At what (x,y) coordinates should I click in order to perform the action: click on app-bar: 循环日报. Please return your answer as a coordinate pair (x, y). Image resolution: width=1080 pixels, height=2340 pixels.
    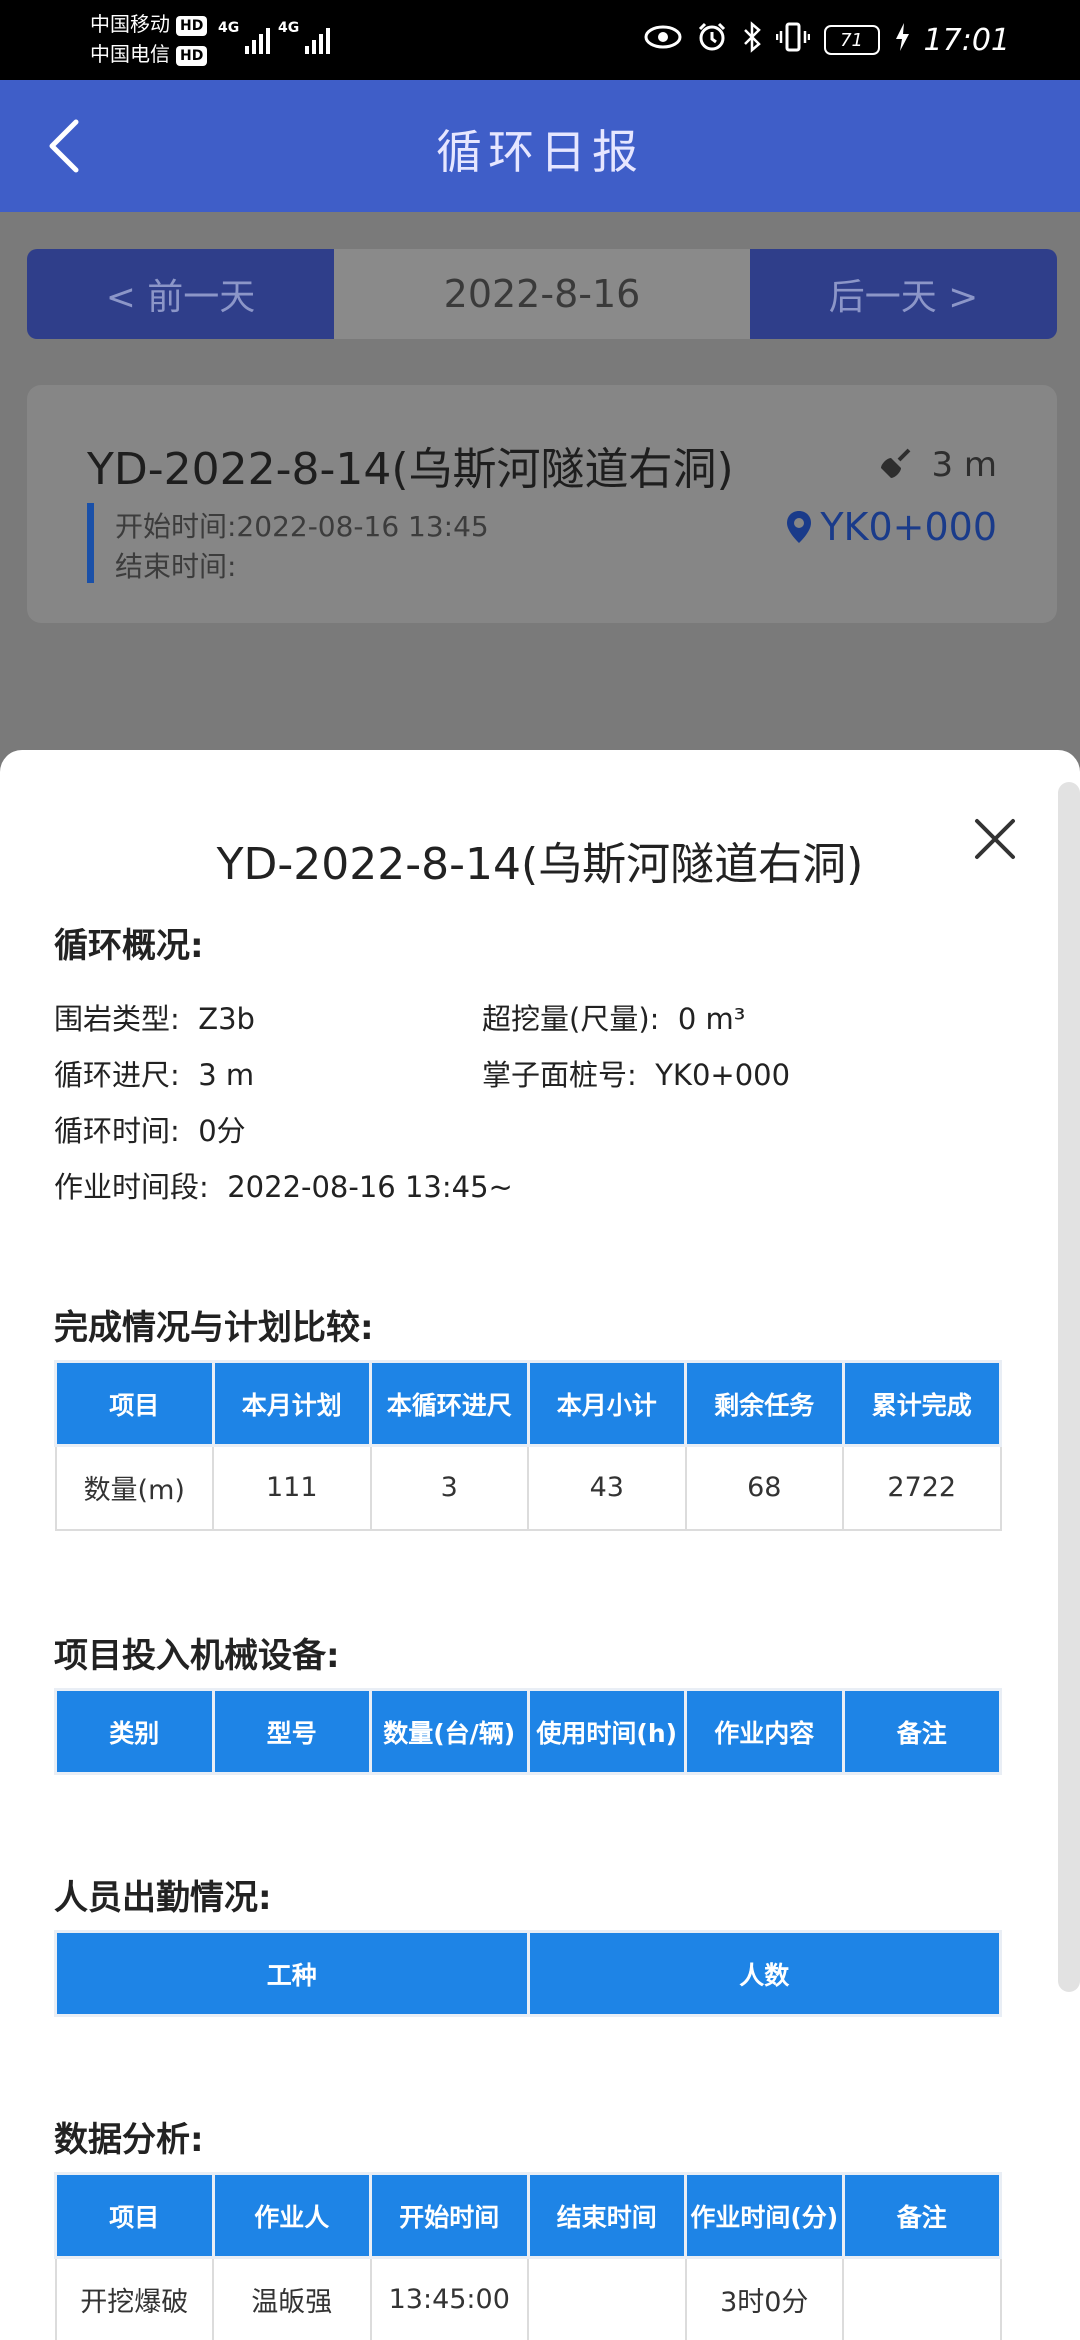
    Looking at the image, I should click on (540, 146).